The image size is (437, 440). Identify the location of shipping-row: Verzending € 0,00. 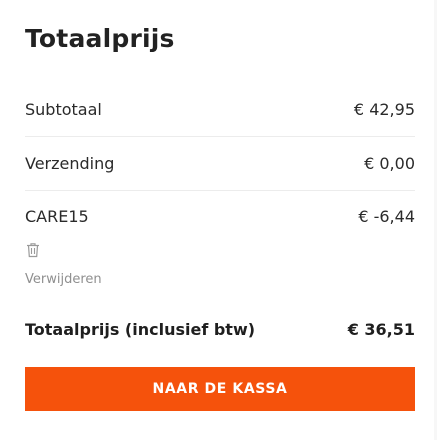
(220, 163).